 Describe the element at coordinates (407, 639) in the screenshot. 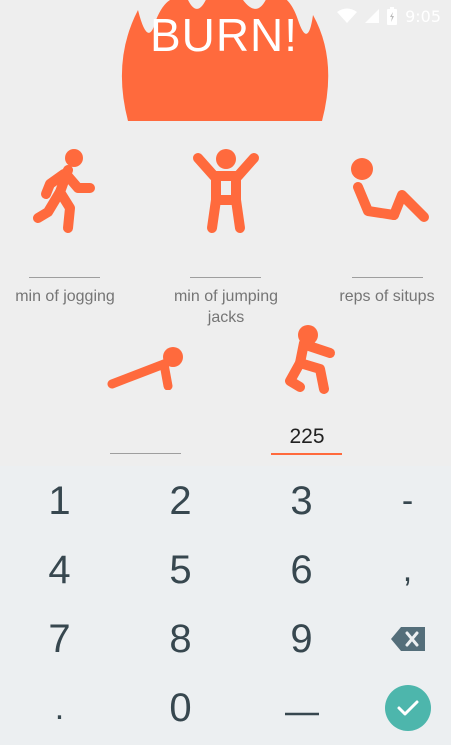

I see `backspace-icon` at that location.